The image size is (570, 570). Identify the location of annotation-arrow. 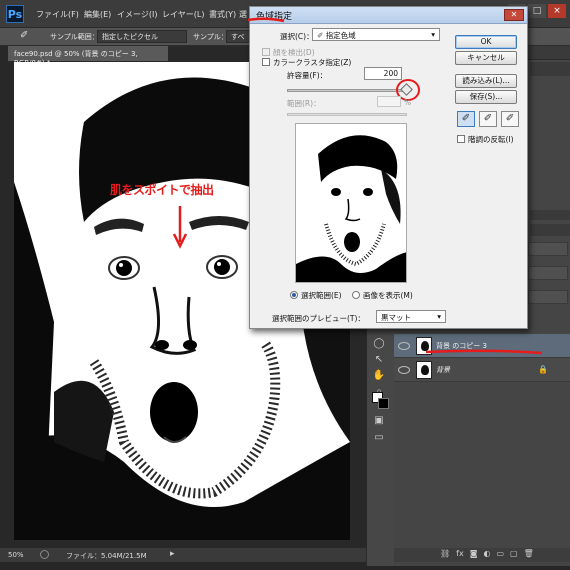
(180, 227).